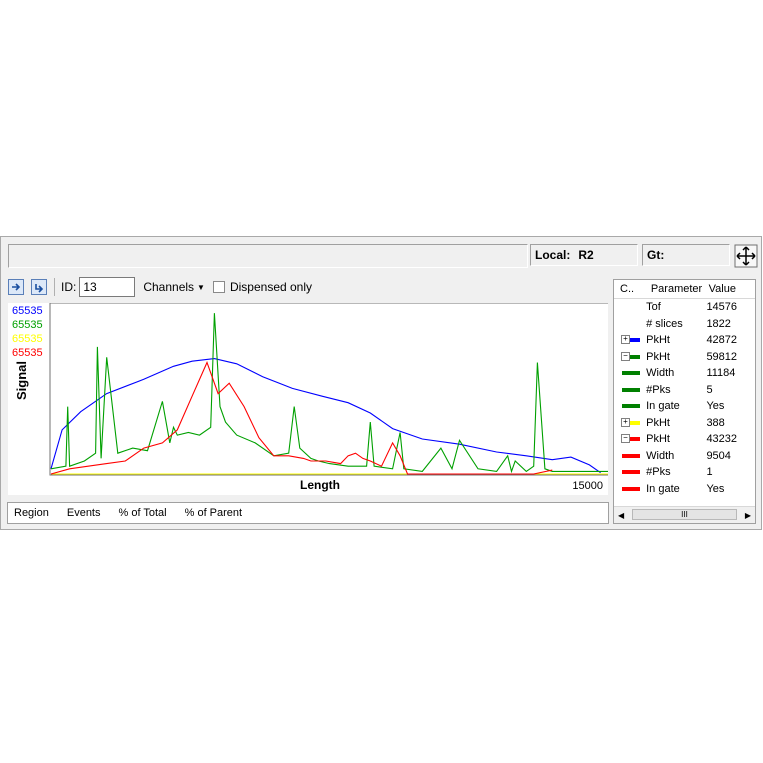  I want to click on arrow-down-right-icon, so click(39, 288).